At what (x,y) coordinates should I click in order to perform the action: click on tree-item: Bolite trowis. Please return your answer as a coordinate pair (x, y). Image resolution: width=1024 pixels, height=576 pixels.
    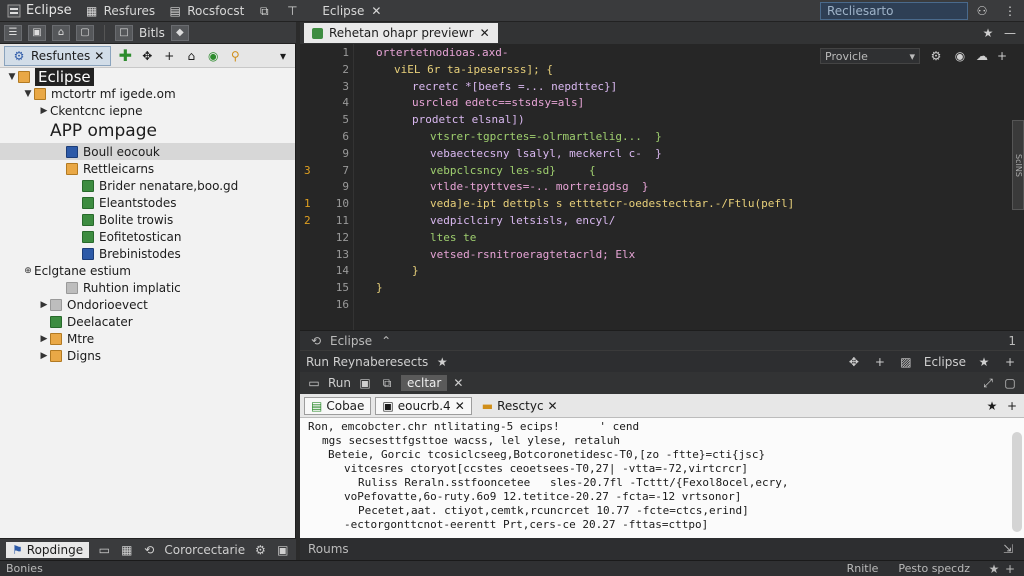
    Looking at the image, I should click on (147, 219).